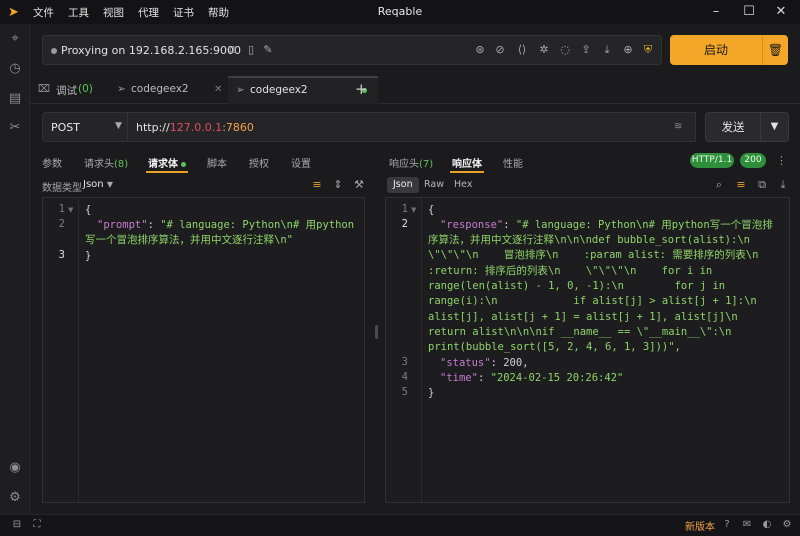 The image size is (800, 536). Describe the element at coordinates (15, 39) in the screenshot. I see `compass-icon: ⌖` at that location.